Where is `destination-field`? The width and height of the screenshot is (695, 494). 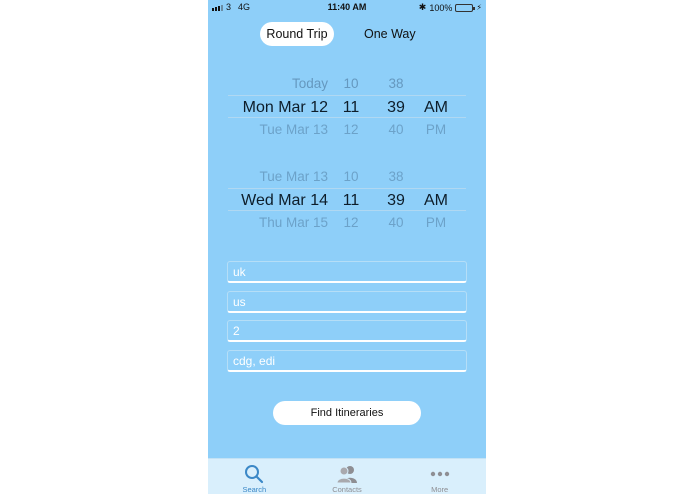 destination-field is located at coordinates (347, 302).